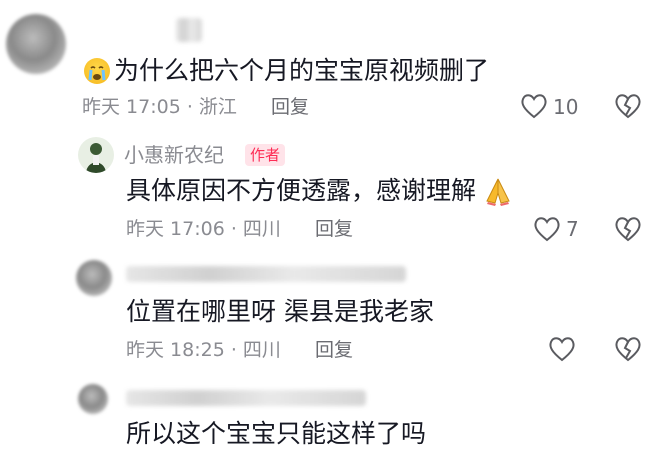 This screenshot has width=660, height=454. I want to click on comment-meta: 昨天 18:25 · 四川, so click(203, 350).